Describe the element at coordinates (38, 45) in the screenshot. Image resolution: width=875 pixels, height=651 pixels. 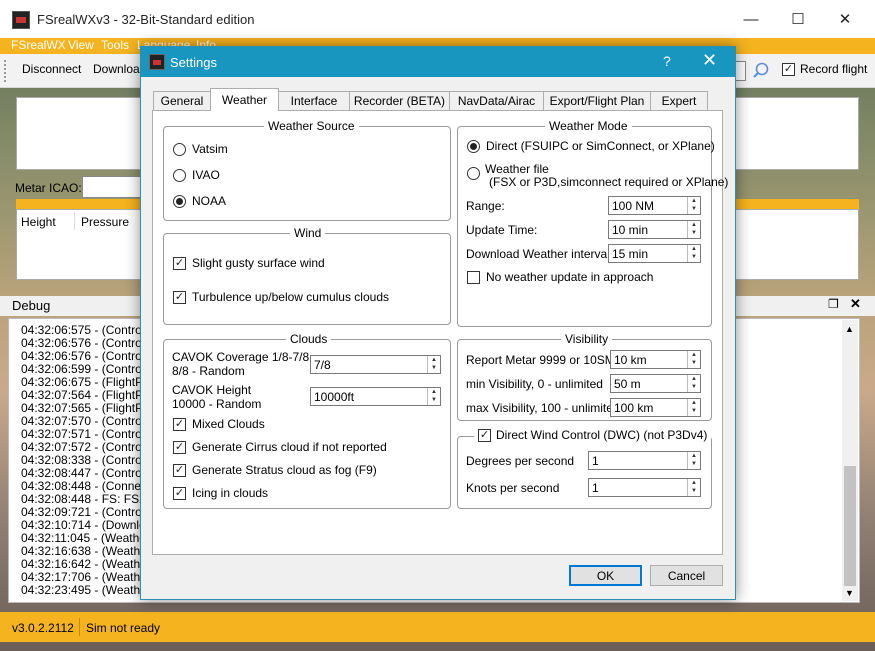
I see `menu-fsrealwx: FSrealWX` at that location.